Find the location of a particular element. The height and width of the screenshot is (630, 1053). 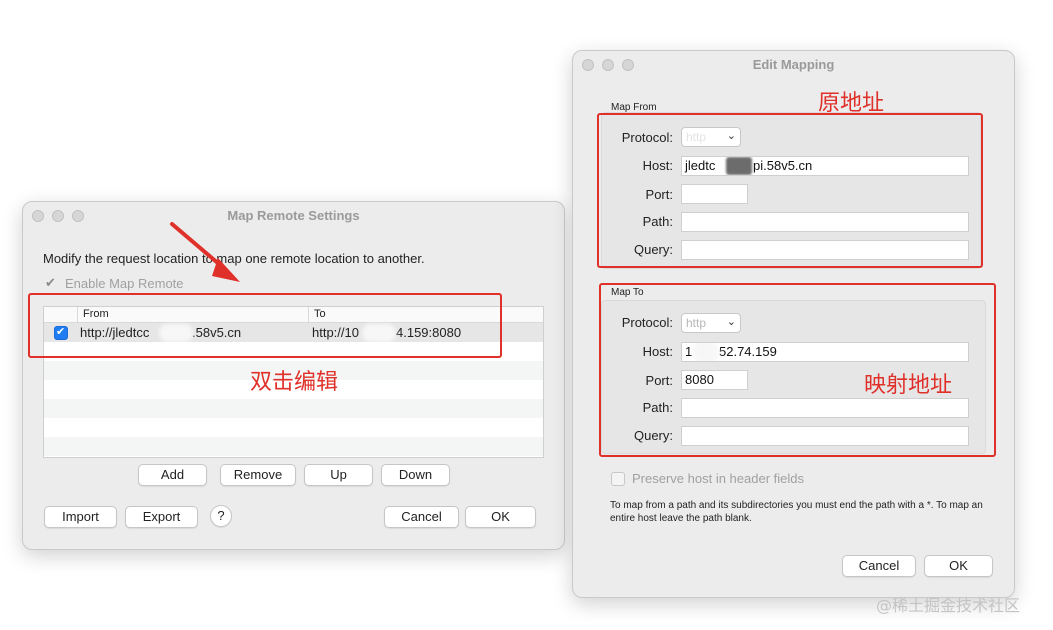

checkmark-icon: ✔ is located at coordinates (50, 282).